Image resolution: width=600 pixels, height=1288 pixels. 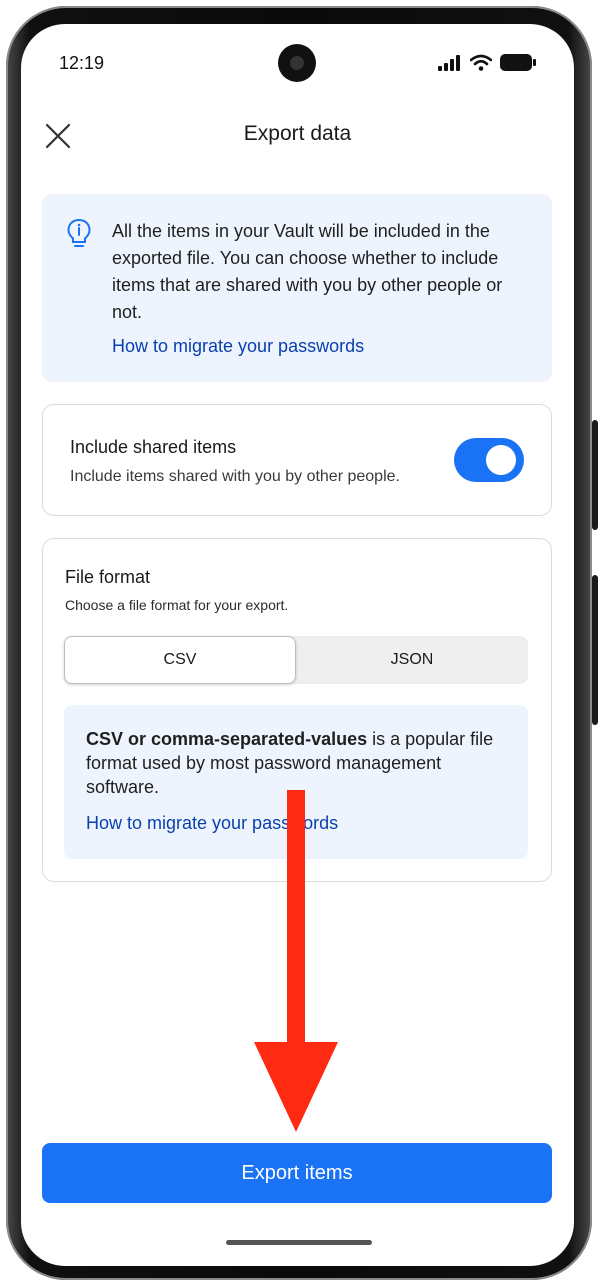 What do you see at coordinates (177, 605) in the screenshot?
I see `file-format-subtitle: Choose a file format for your export.` at bounding box center [177, 605].